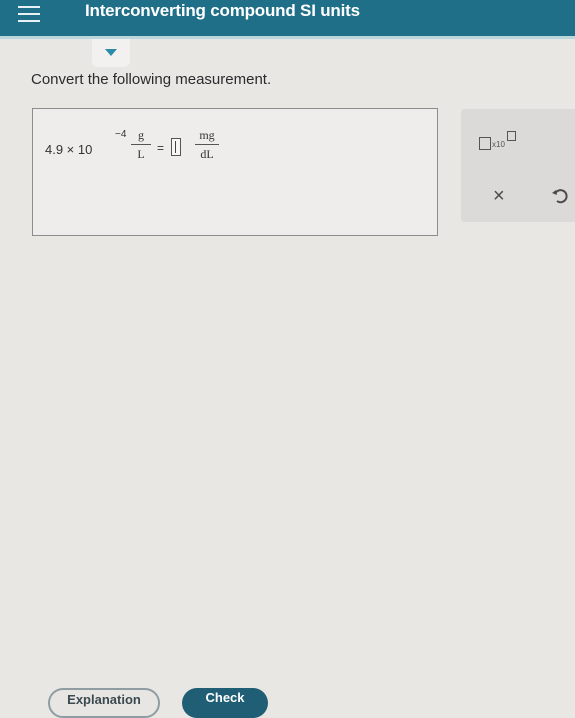 The width and height of the screenshot is (575, 718). I want to click on sci-notation-label: x10, so click(498, 144).